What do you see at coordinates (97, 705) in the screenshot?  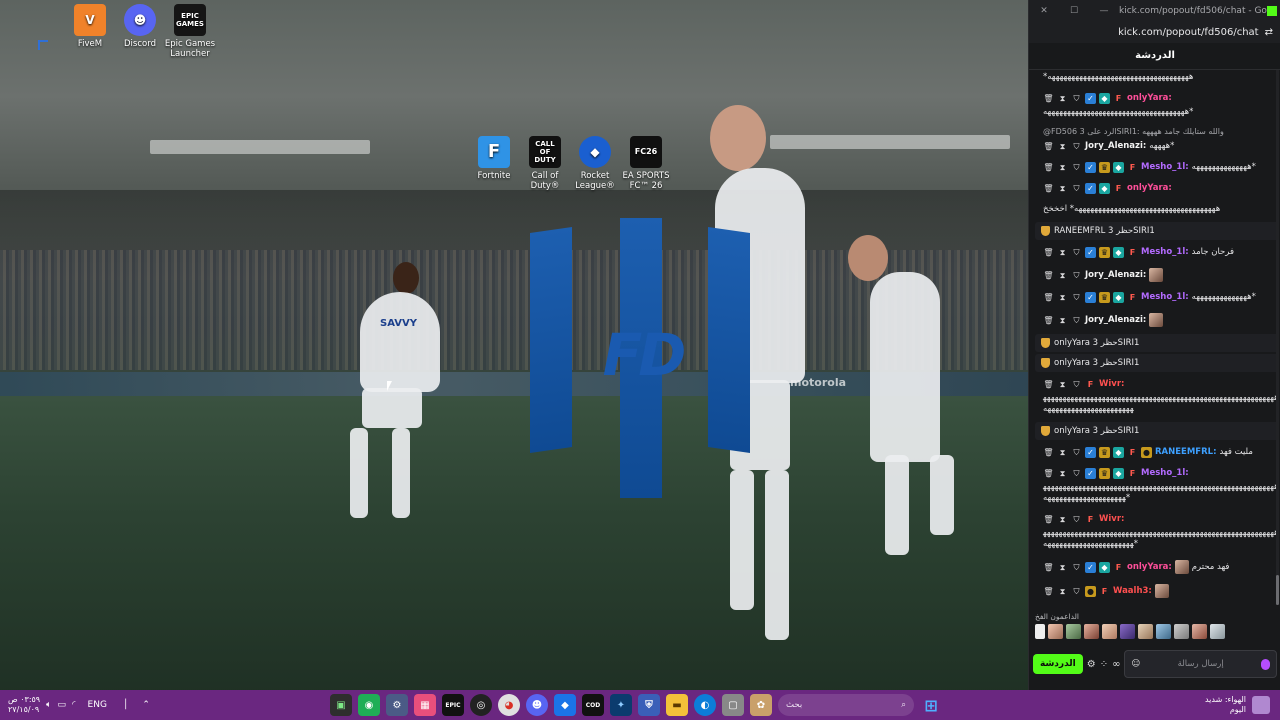 I see `language-indicator: ENG` at bounding box center [97, 705].